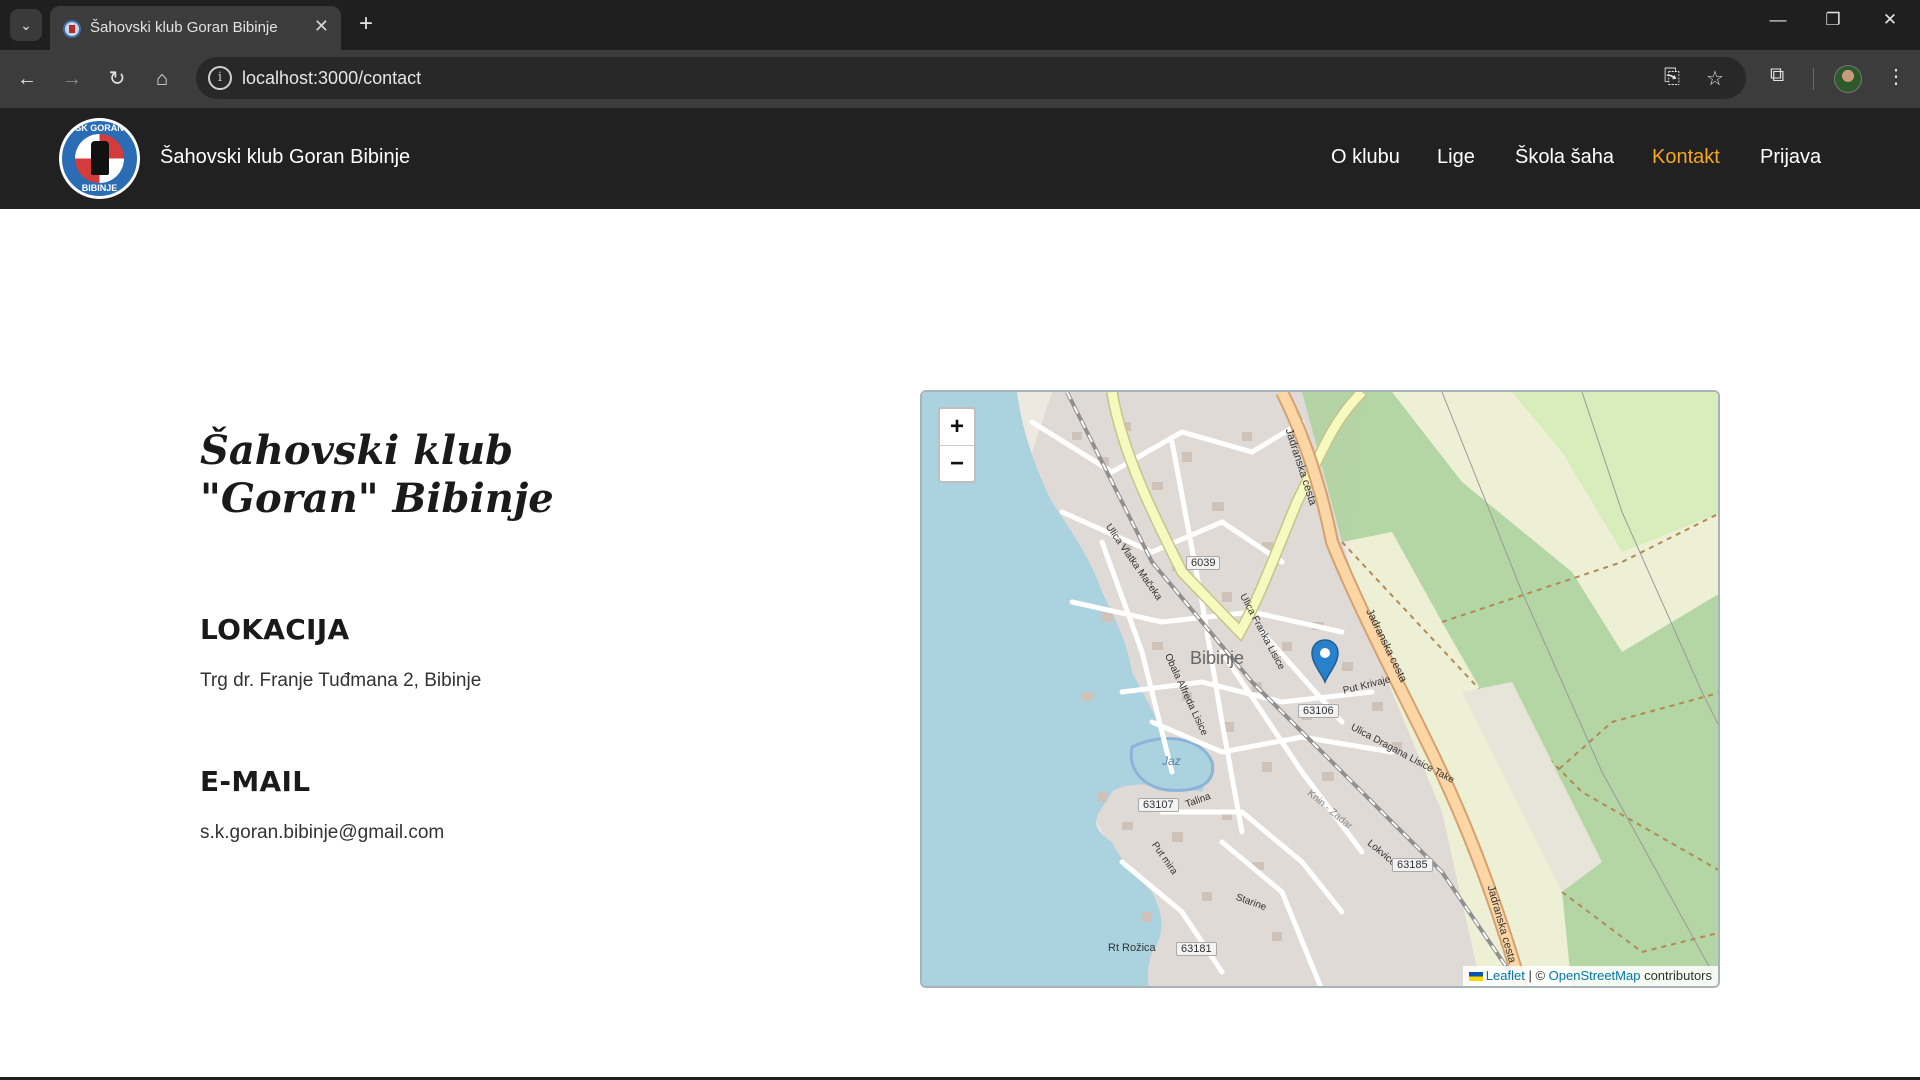  What do you see at coordinates (1833, 20) in the screenshot?
I see `restore-icon: ❐` at bounding box center [1833, 20].